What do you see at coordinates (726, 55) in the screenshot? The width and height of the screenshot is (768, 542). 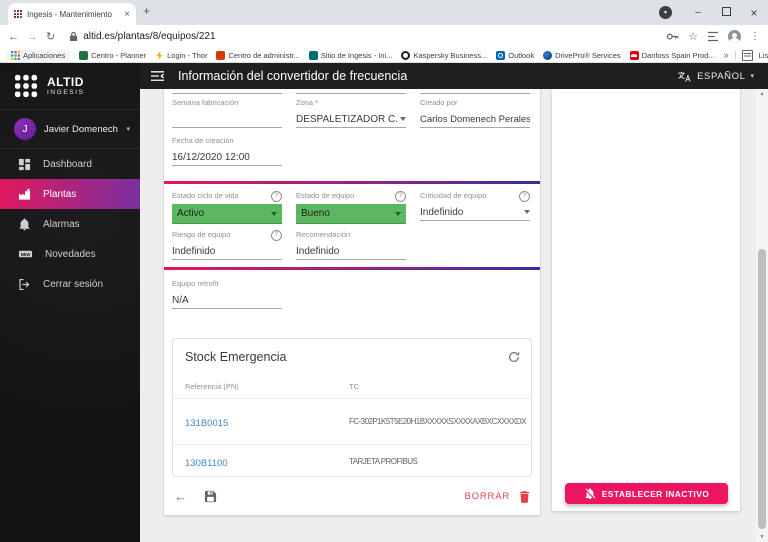 I see `more-bookmarks-icon: »` at bounding box center [726, 55].